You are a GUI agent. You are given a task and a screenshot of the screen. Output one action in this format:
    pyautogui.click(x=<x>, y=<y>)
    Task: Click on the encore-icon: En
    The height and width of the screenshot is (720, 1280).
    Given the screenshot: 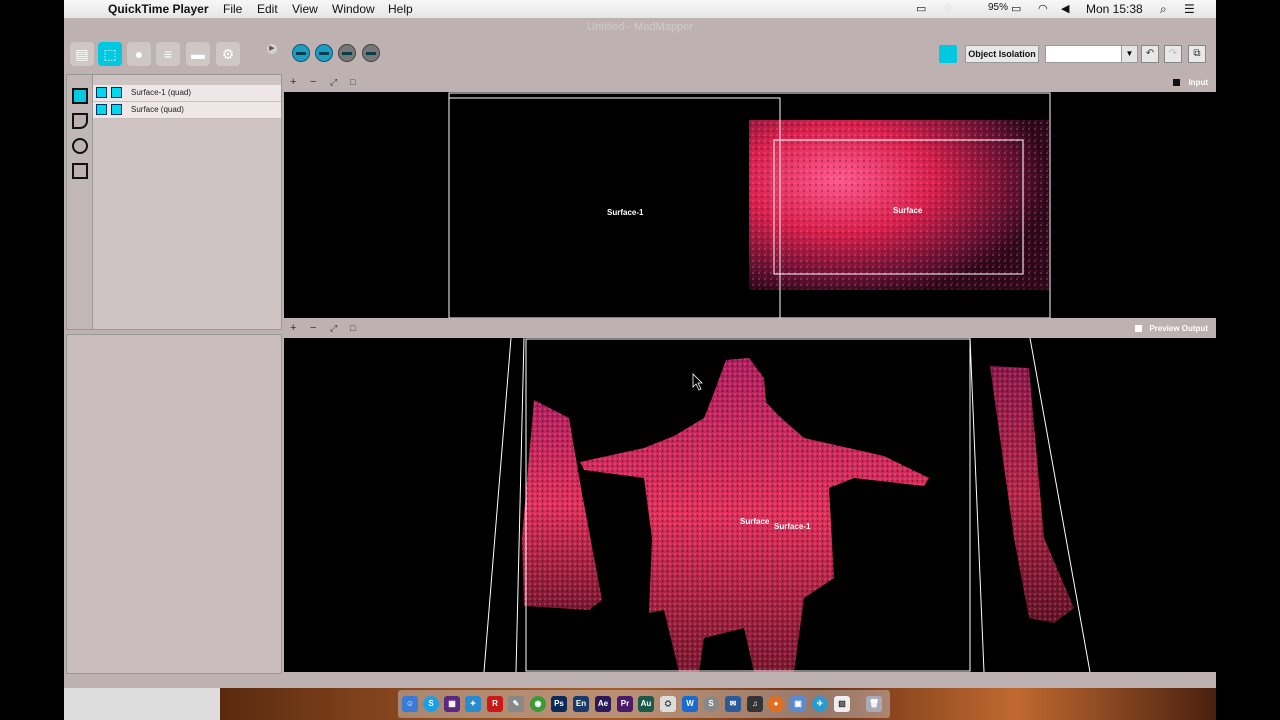 What is the action you would take?
    pyautogui.click(x=581, y=704)
    